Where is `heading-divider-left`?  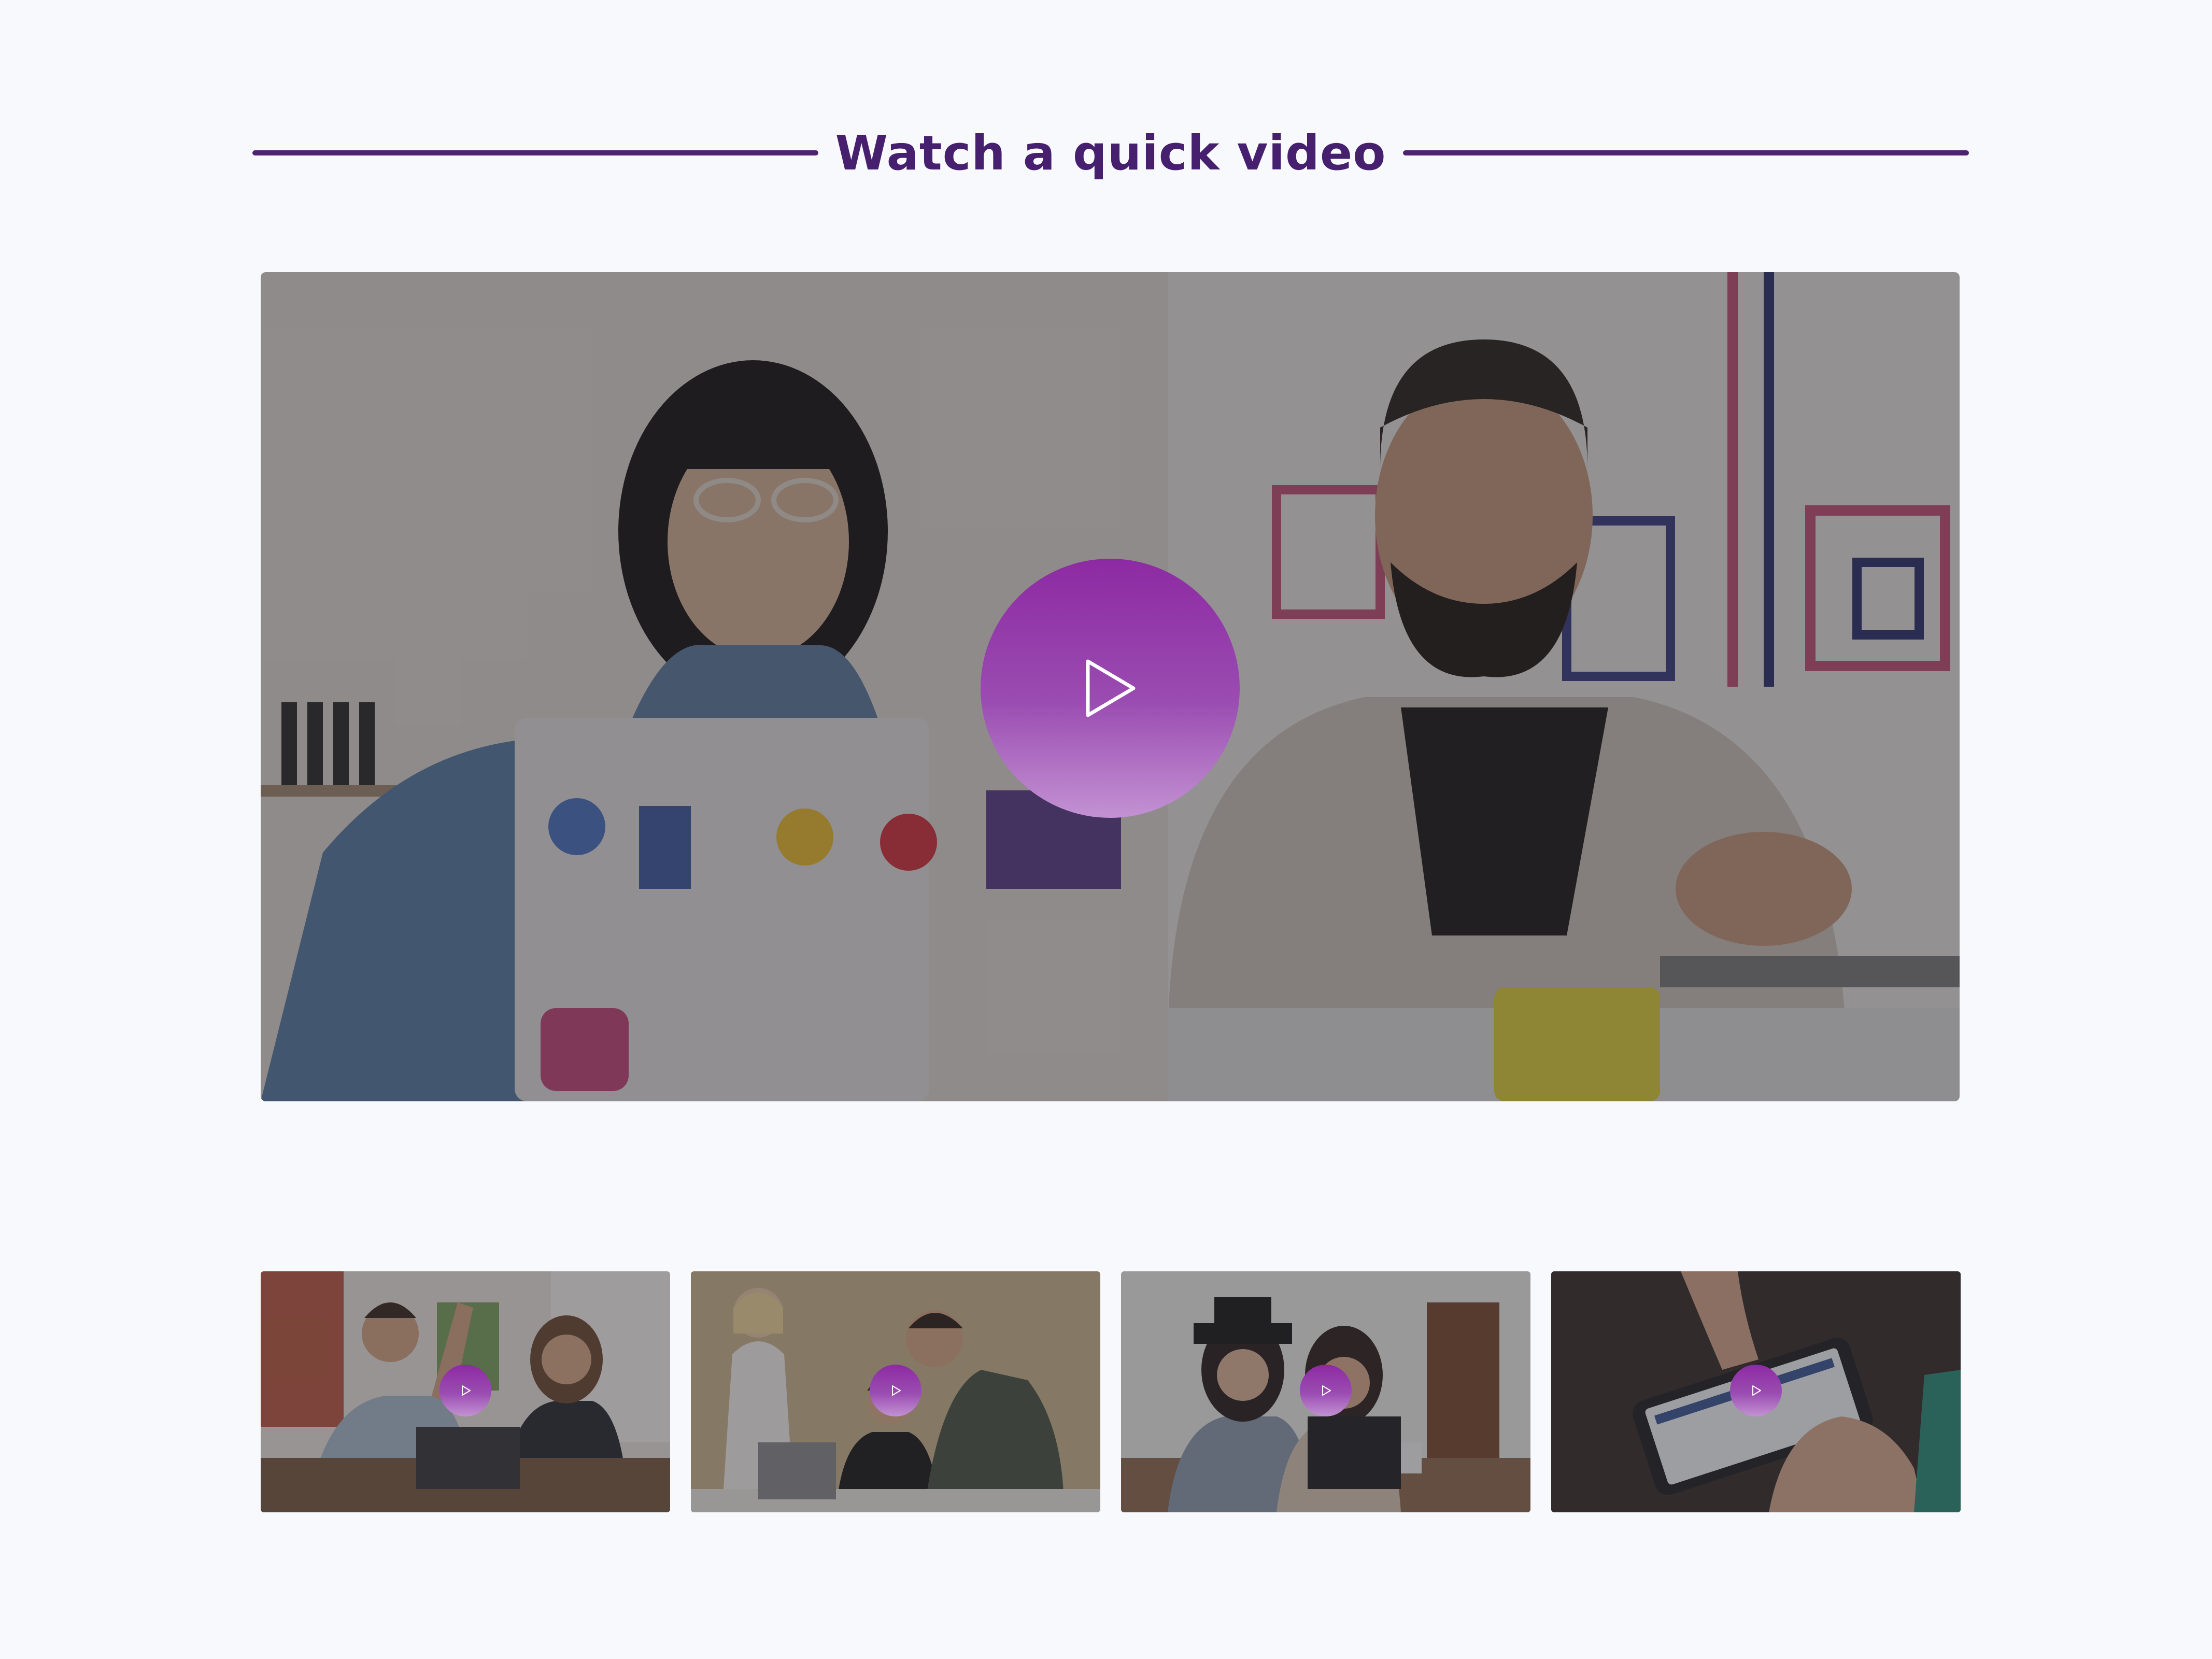 heading-divider-left is located at coordinates (535, 152).